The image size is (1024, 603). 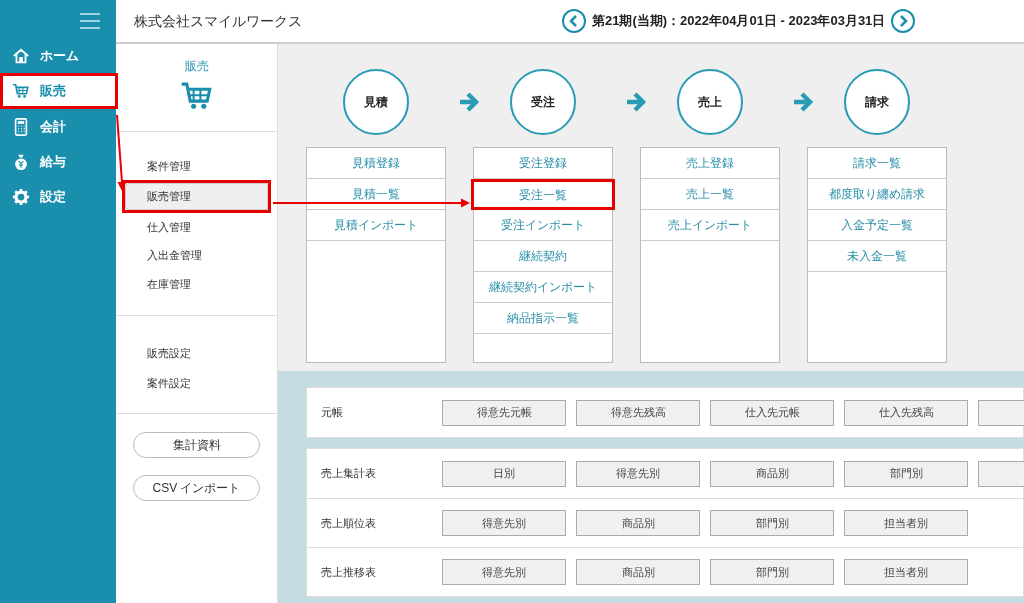 I want to click on sidebar-item: 販売, so click(x=59, y=91).